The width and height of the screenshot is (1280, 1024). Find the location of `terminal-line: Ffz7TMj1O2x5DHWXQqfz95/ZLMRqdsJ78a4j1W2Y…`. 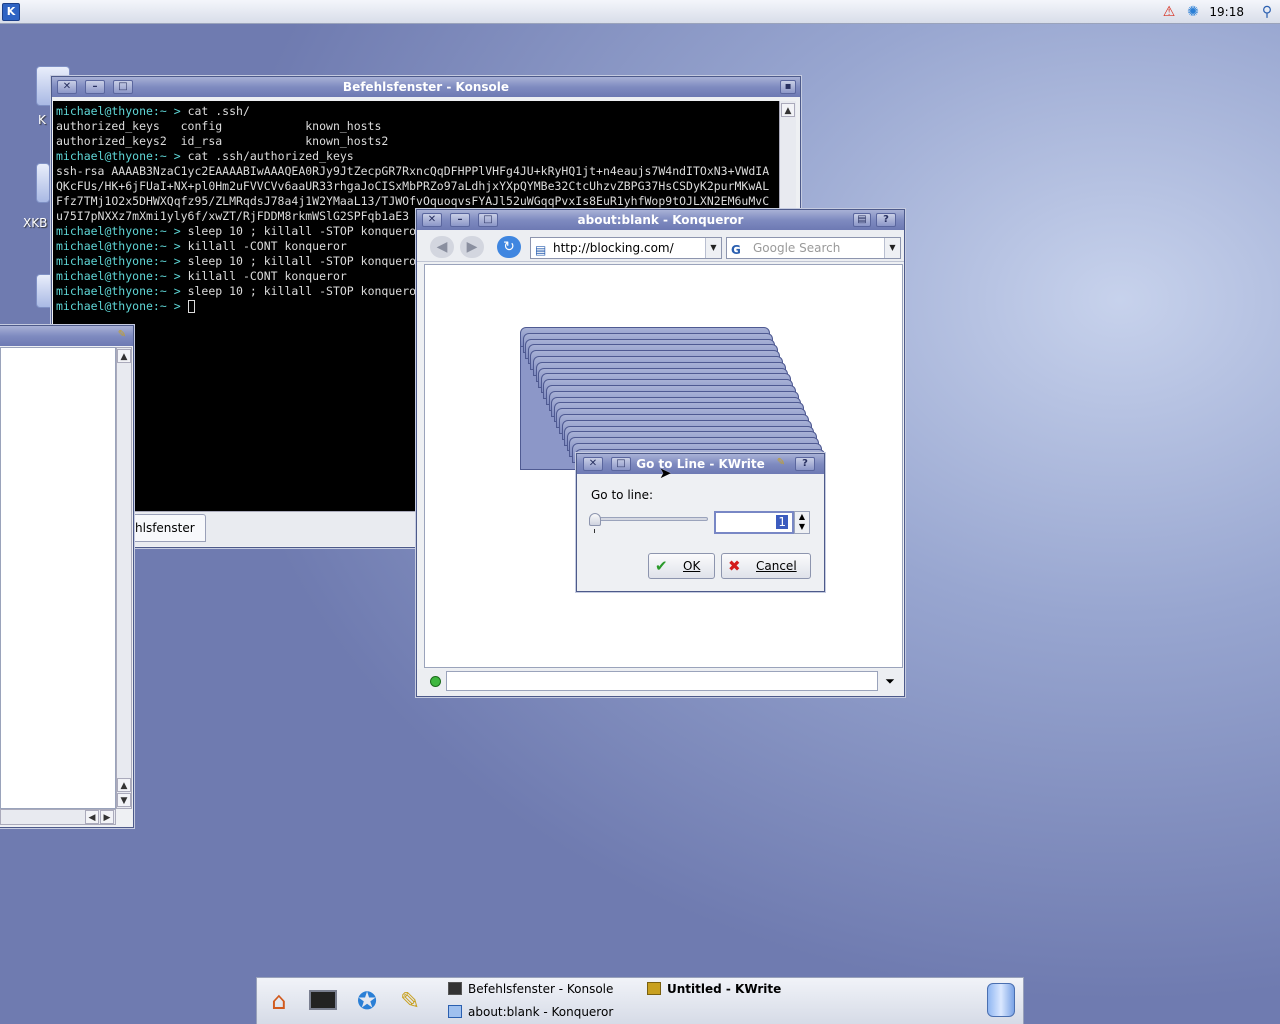

terminal-line: Ffz7TMj1O2x5DHWXQqfz95/ZLMRqdsJ78a4j1W2Y… is located at coordinates (416, 201).